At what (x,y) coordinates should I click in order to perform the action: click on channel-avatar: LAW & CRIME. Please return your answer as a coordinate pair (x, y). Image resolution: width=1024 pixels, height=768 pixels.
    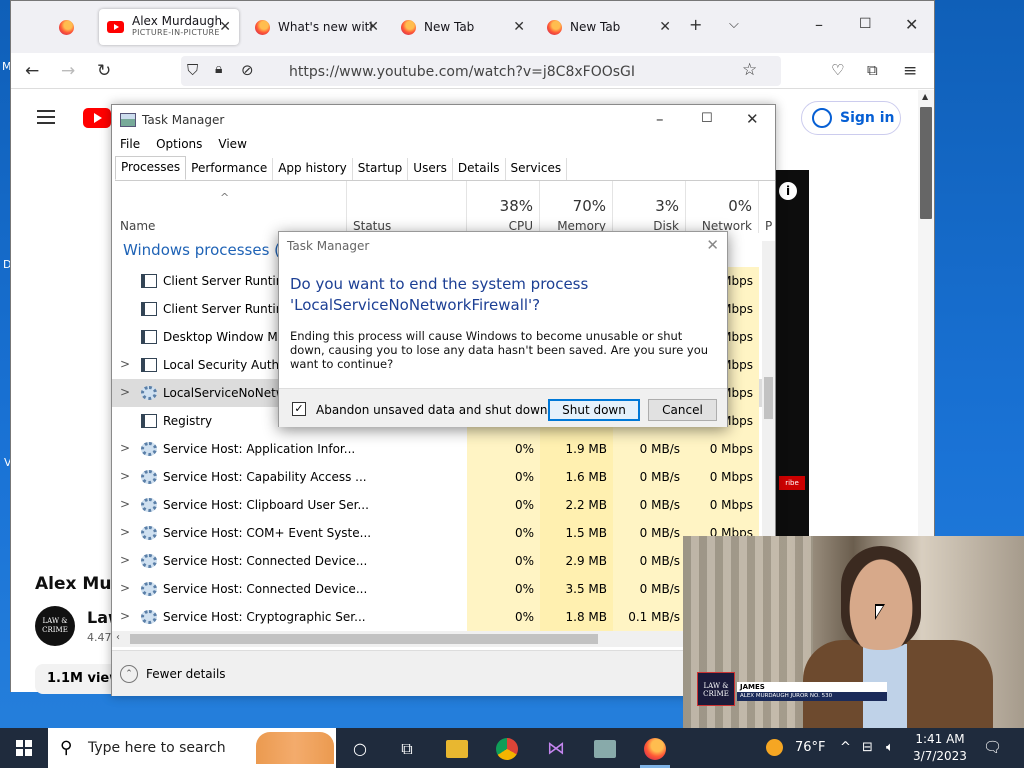
    Looking at the image, I should click on (55, 626).